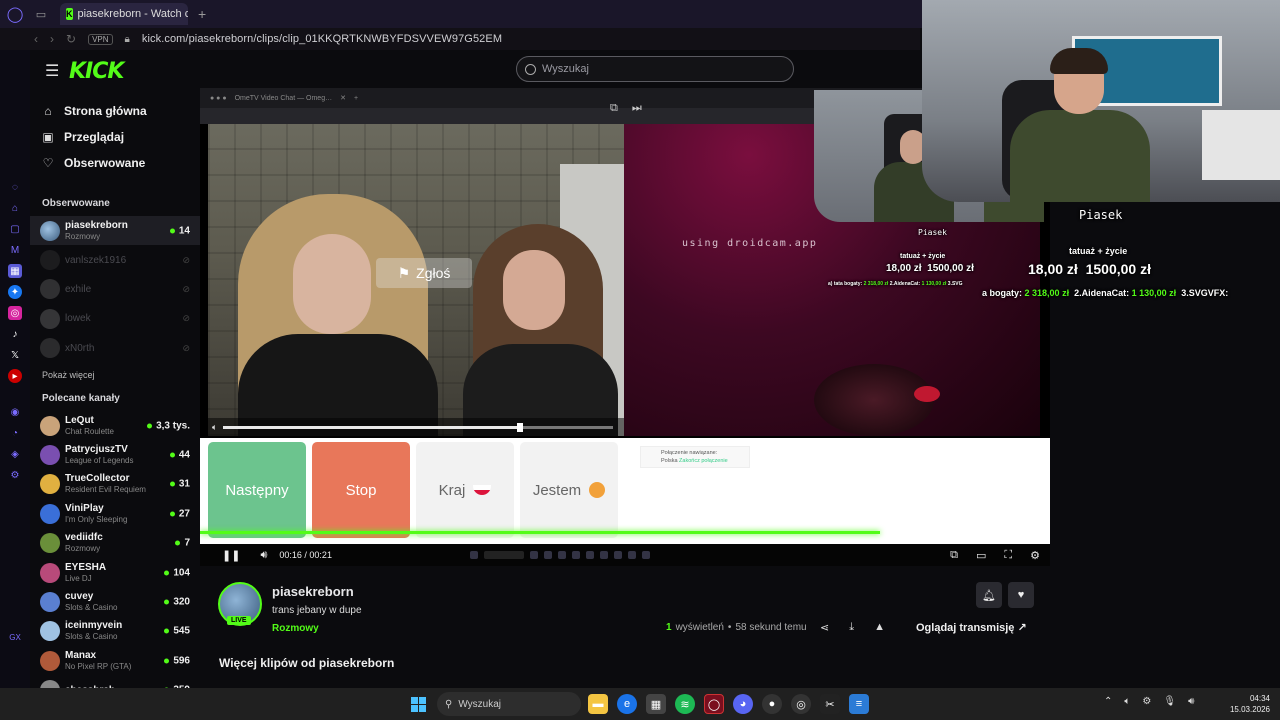 The width and height of the screenshot is (1280, 720). I want to click on opera-logo-icon: ◯, so click(15, 14).